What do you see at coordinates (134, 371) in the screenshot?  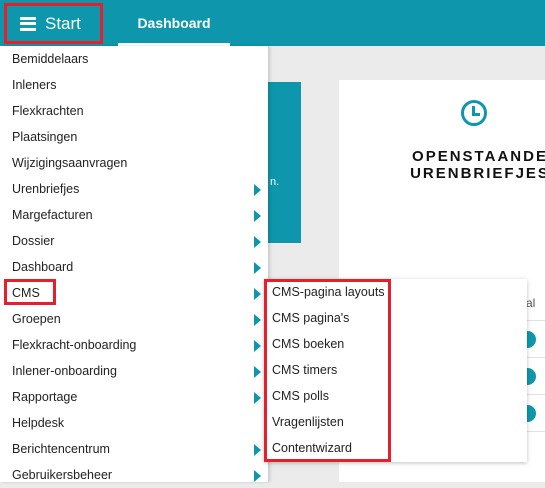 I see `menu-item-inlener-onboarding: Inlener-onboarding` at bounding box center [134, 371].